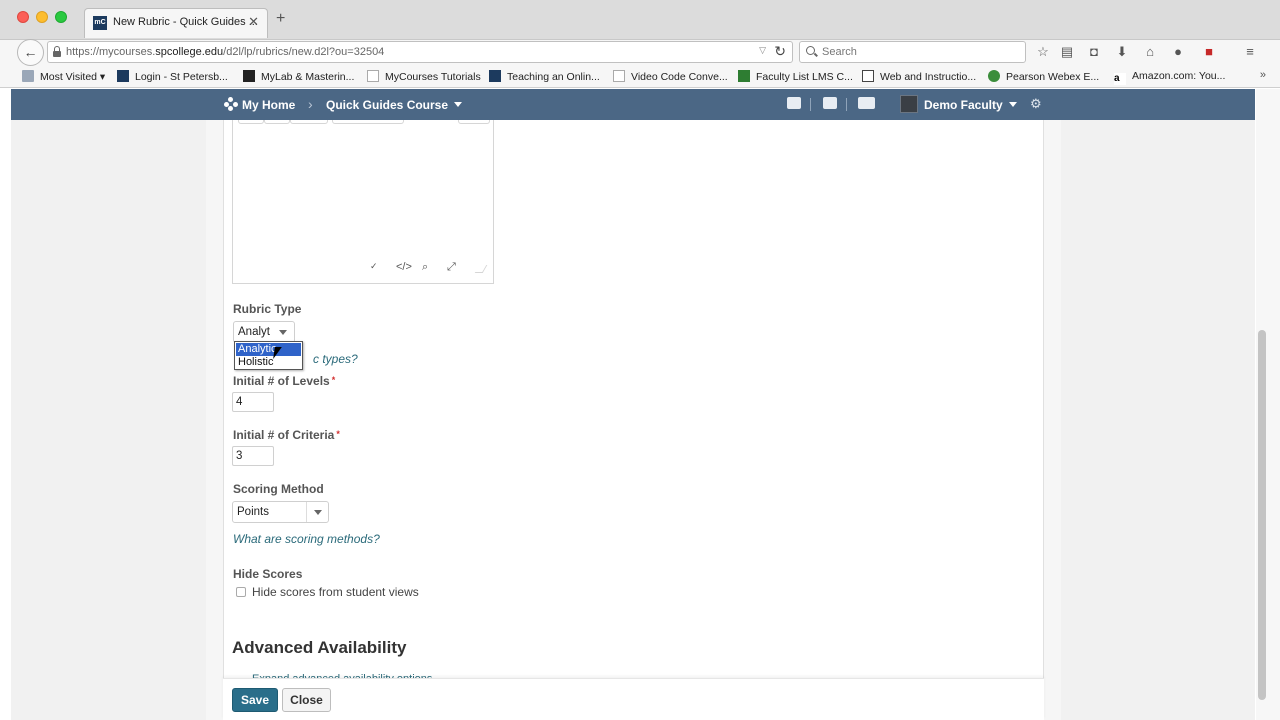  I want to click on browser-titlebar: mC New Rubric - Quick Guides ... ✕ +, so click(640, 20).